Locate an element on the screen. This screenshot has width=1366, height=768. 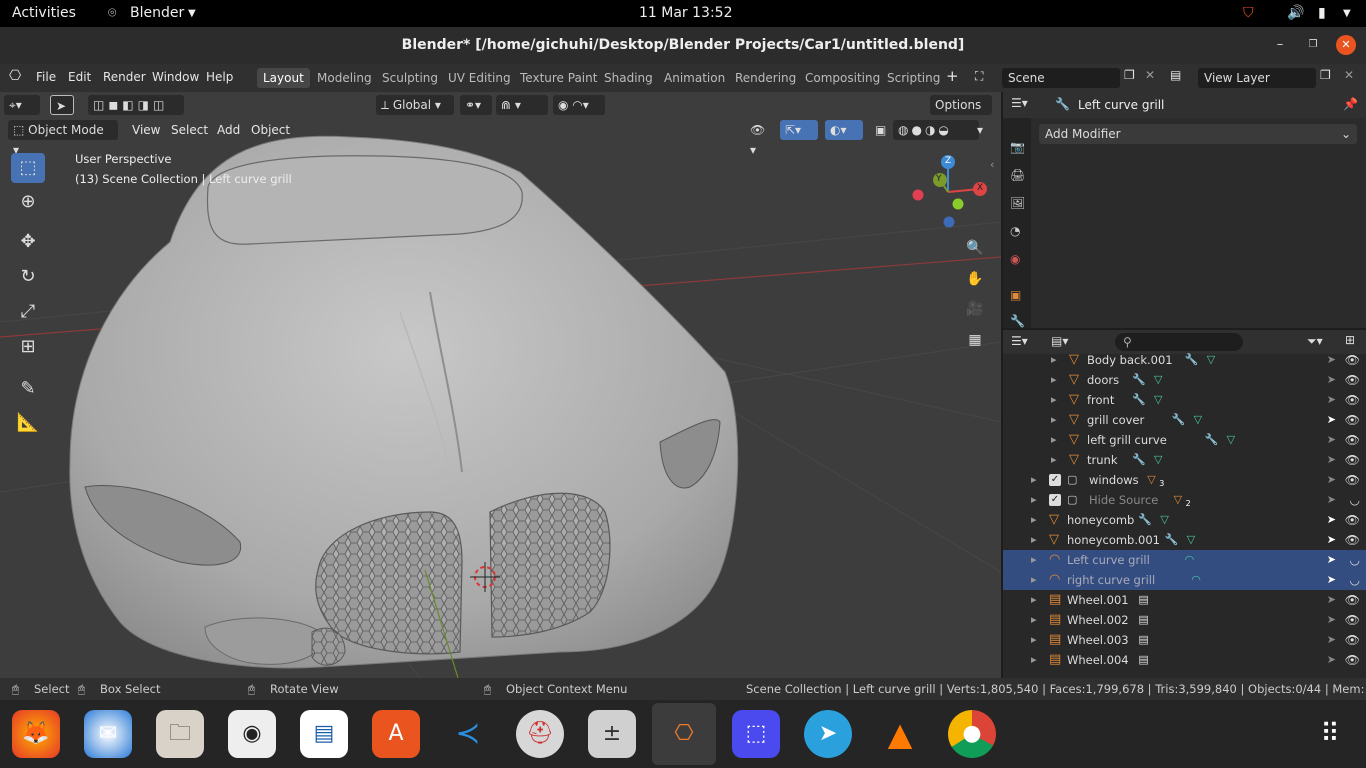
measure-tool-icon: 📐 is located at coordinates (28, 423).